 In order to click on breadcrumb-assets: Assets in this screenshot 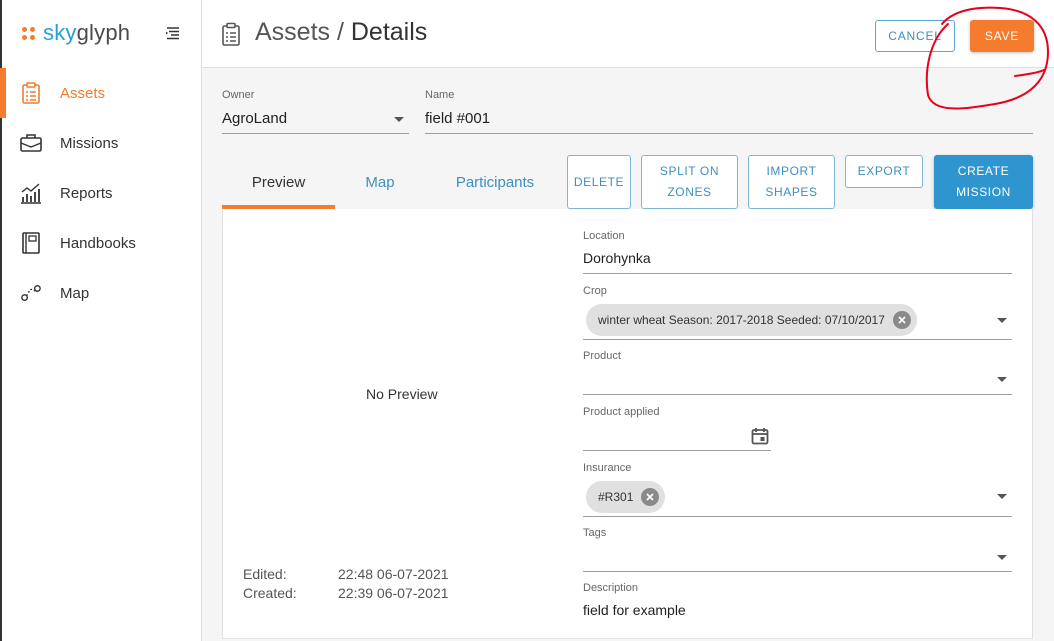, I will do `click(292, 32)`.